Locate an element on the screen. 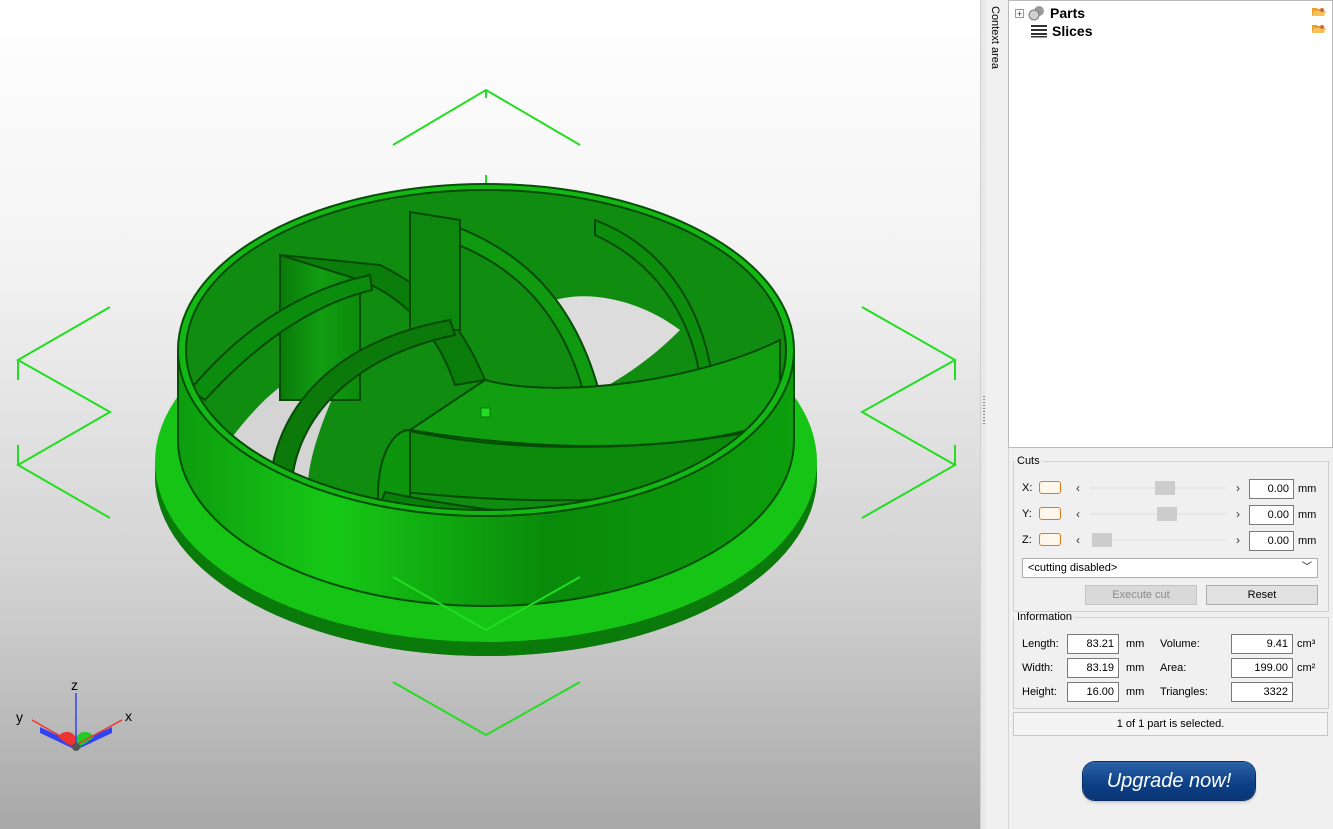 This screenshot has width=1333, height=829. handle-left is located at coordinates (64, 412).